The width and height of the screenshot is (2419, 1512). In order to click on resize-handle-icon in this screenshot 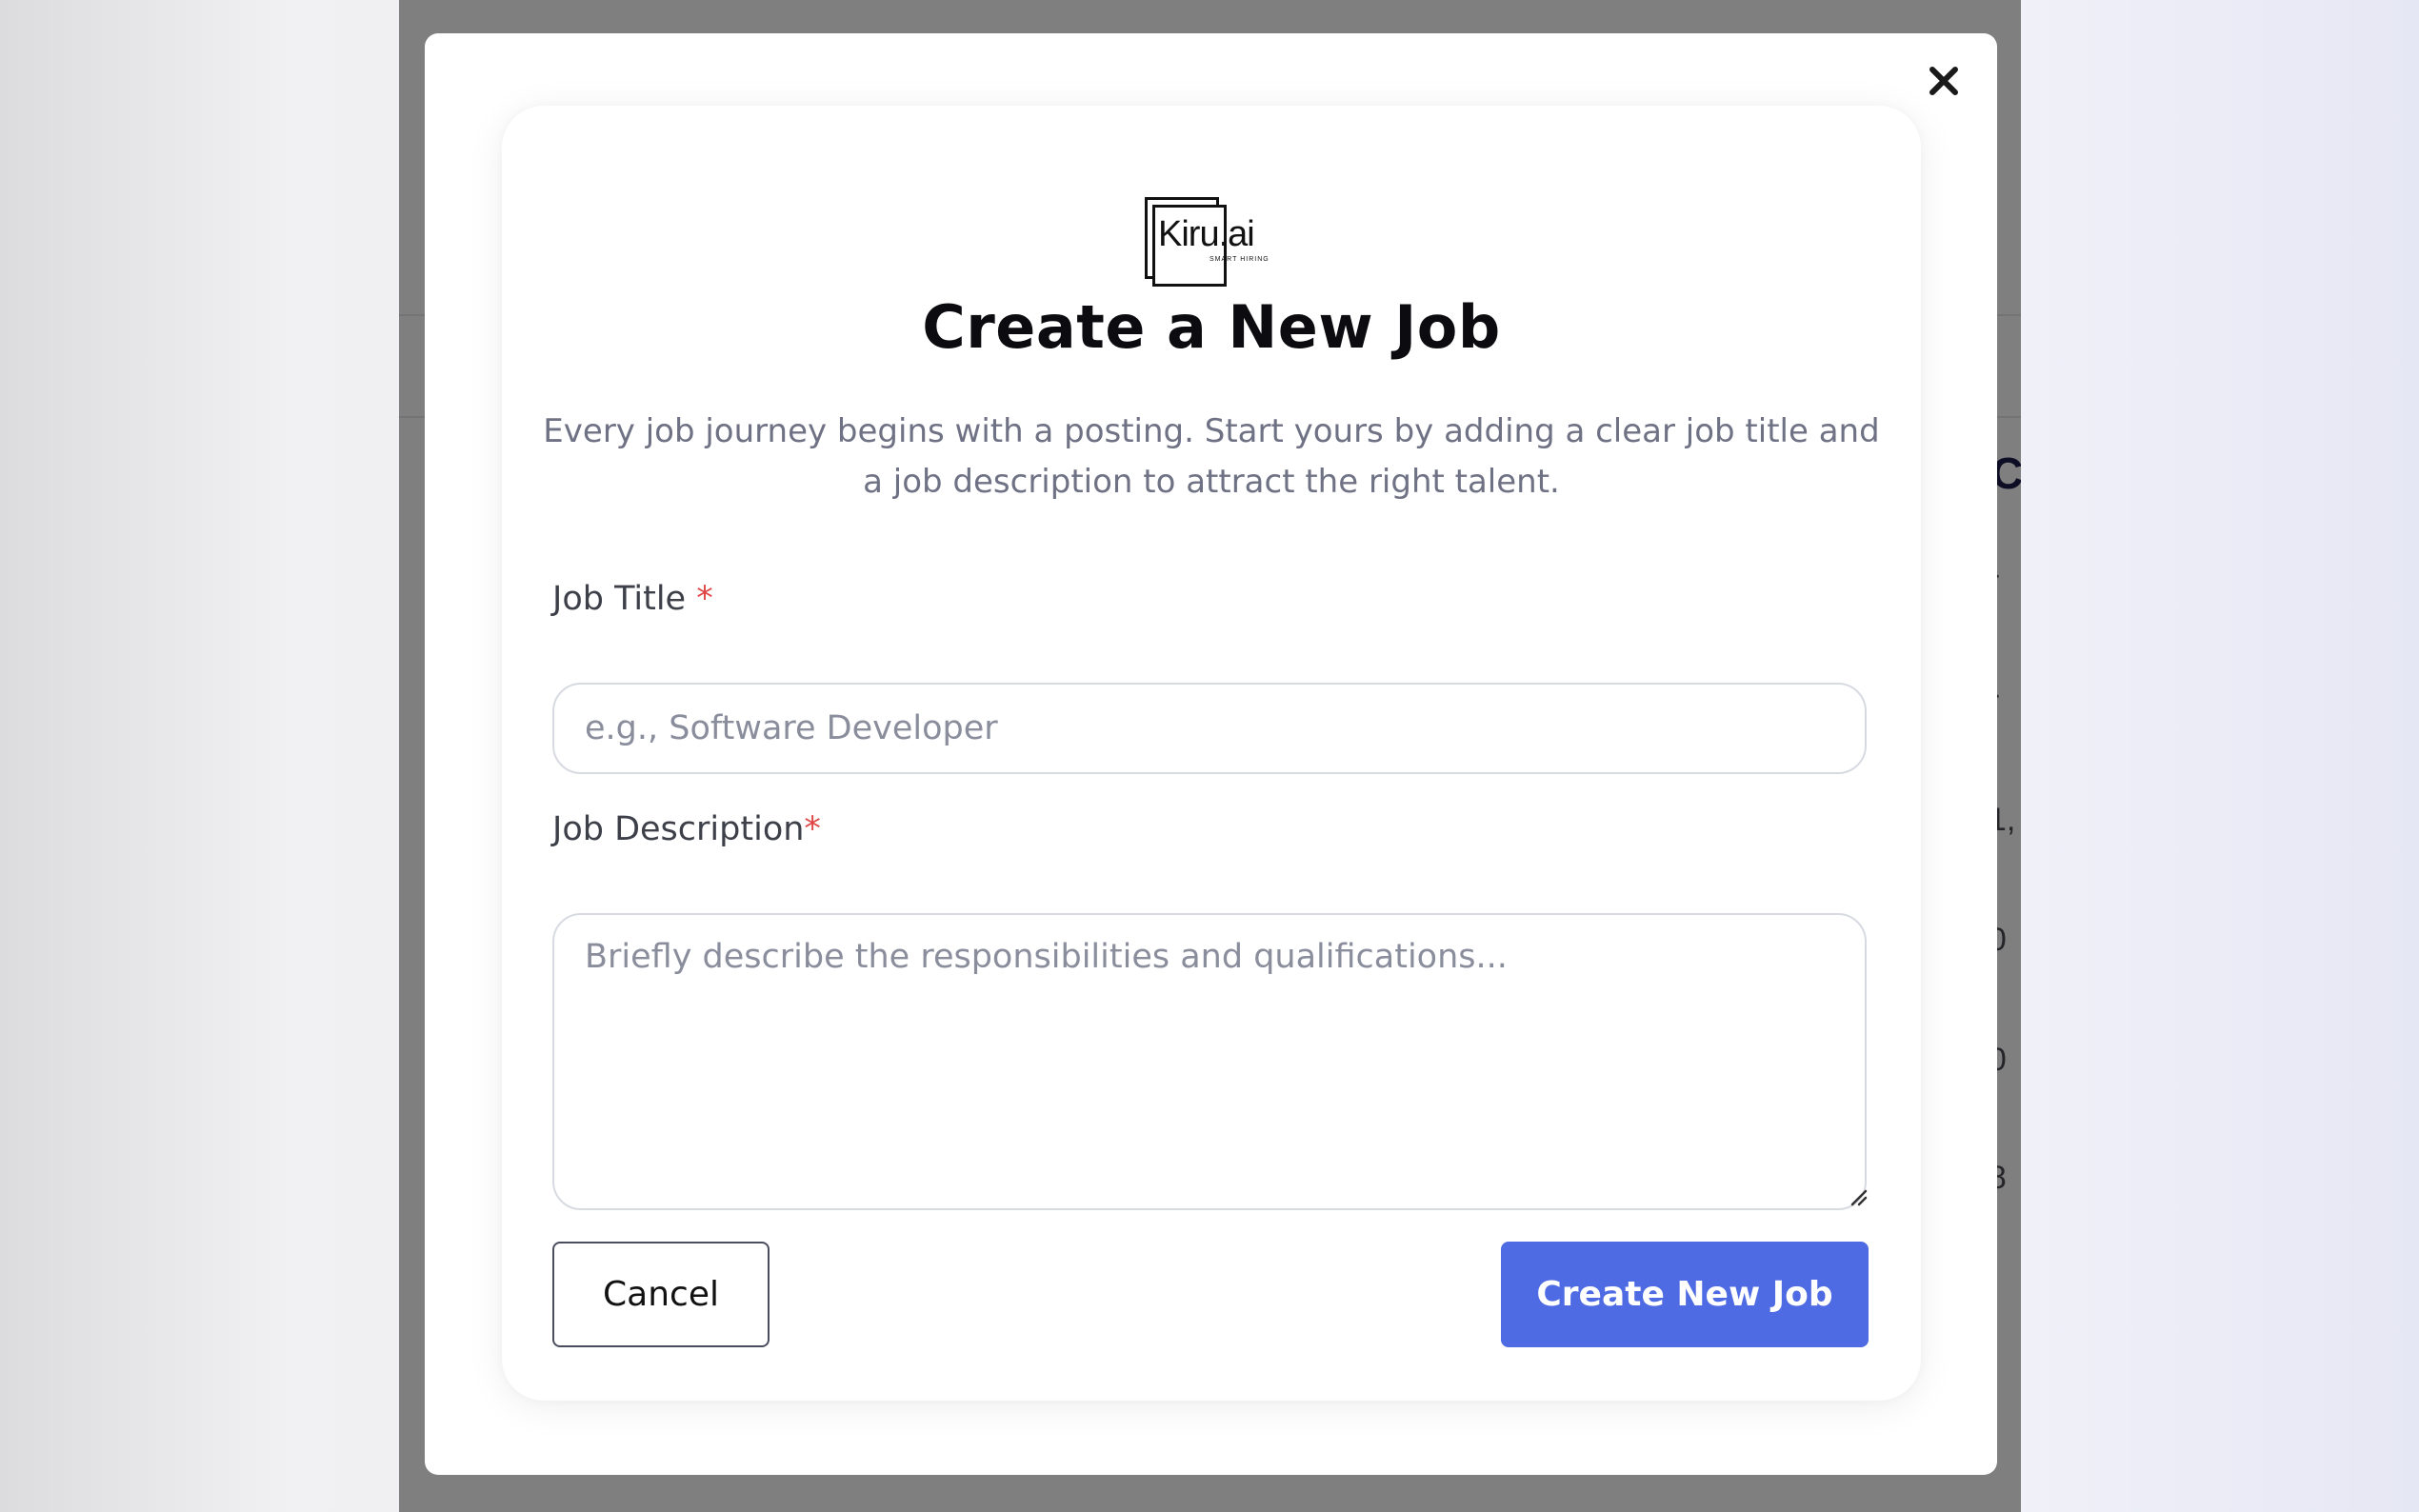, I will do `click(1857, 1195)`.